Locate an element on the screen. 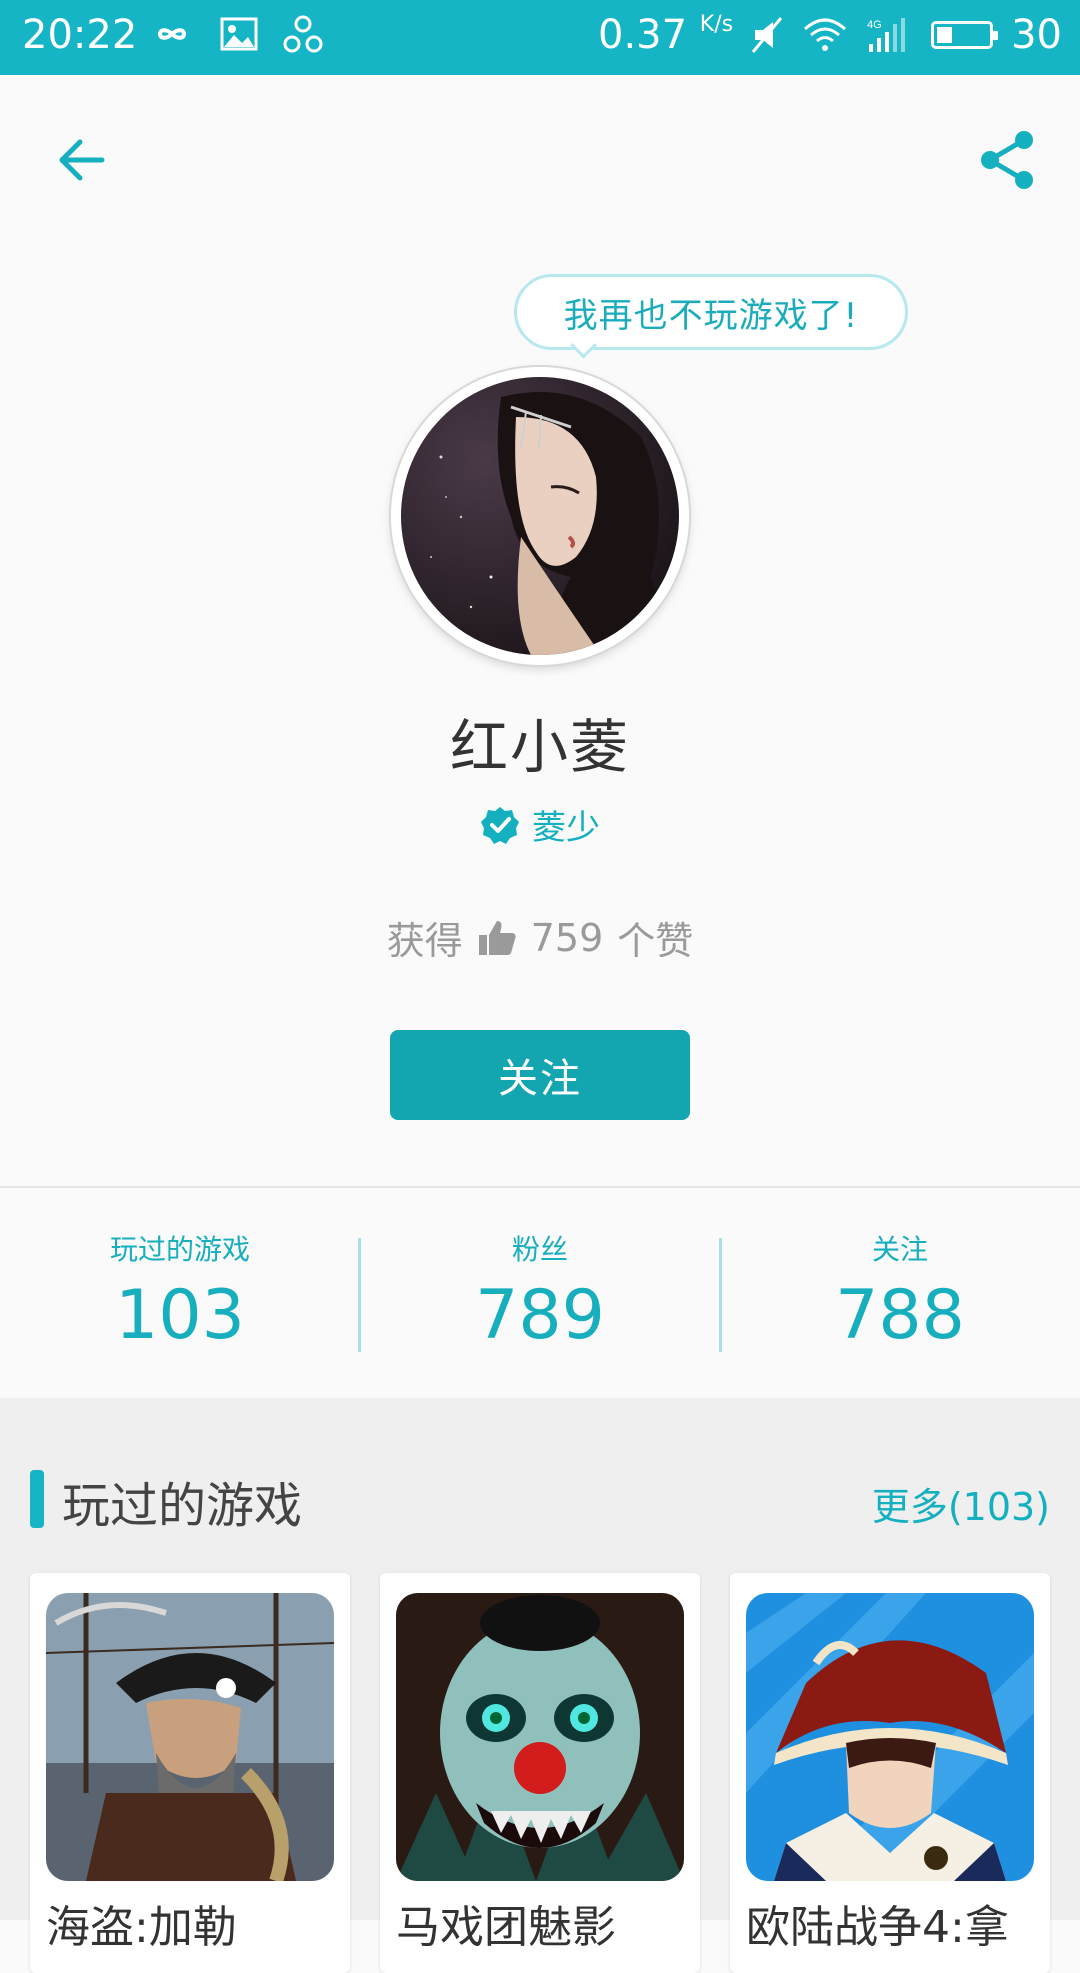 This screenshot has height=1973, width=1080. stat-games-played: 玩过的游戏 103 is located at coordinates (180, 1293).